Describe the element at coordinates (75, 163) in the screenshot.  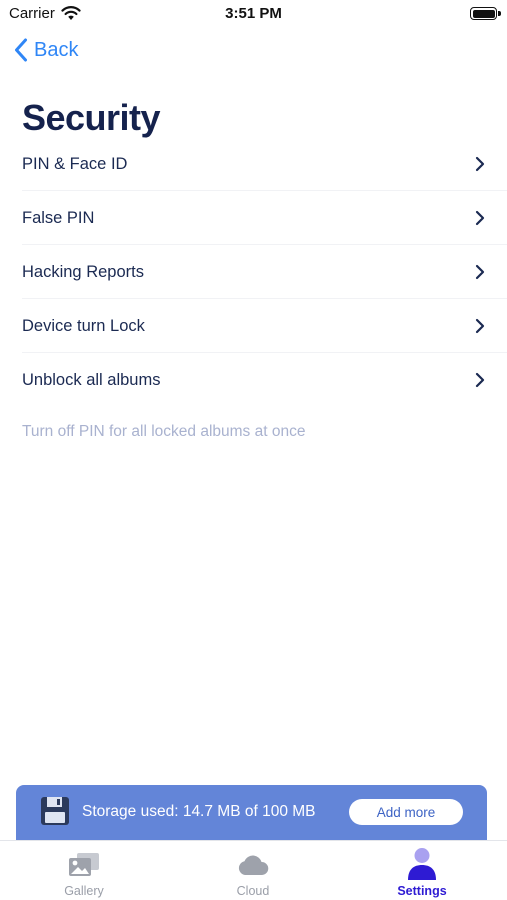
I see `menu-item-label: PIN & Face ID` at that location.